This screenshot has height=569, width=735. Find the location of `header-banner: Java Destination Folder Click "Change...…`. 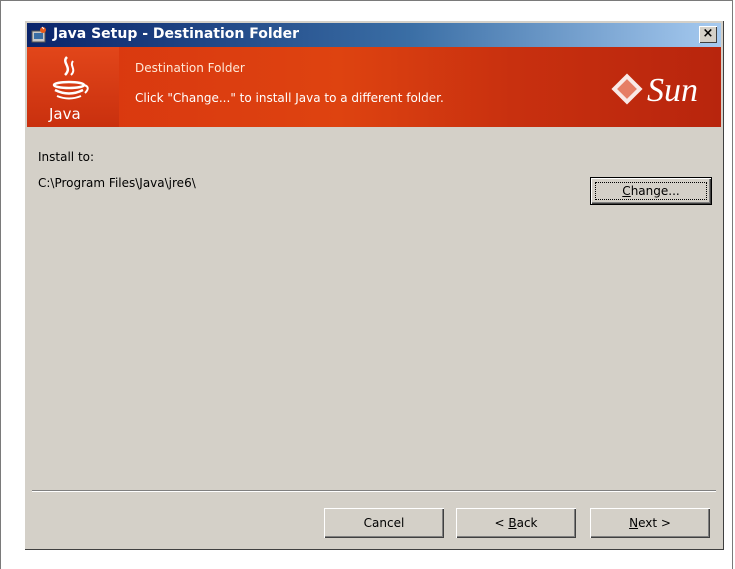

header-banner: Java Destination Folder Click "Change...… is located at coordinates (374, 87).